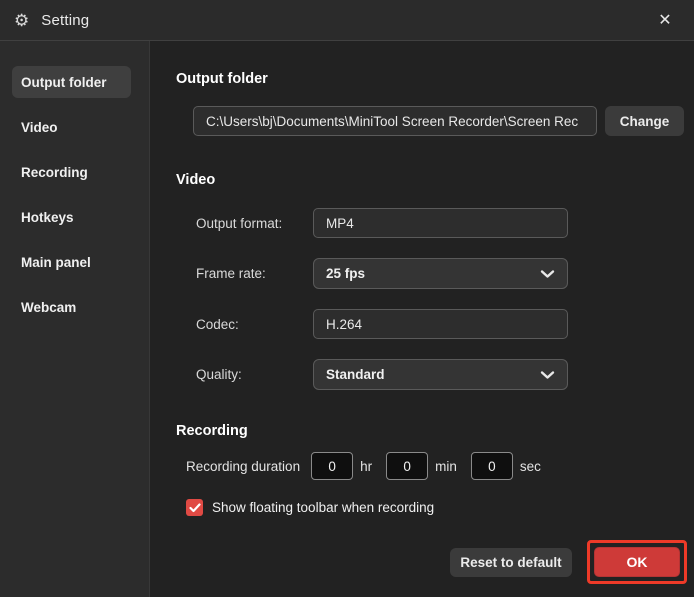 The width and height of the screenshot is (694, 597). I want to click on codec-row: Codec: H.264, so click(445, 324).